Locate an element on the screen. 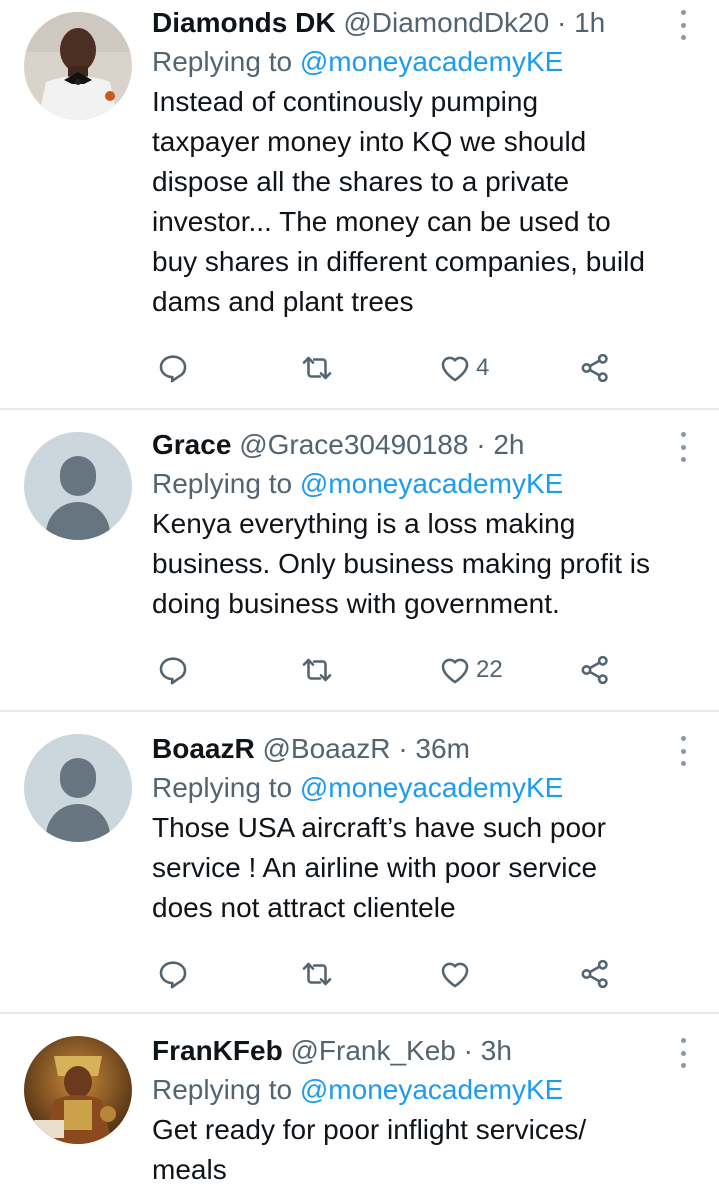 The width and height of the screenshot is (719, 1191). tweet-actions: 4 is located at coordinates (385, 368).